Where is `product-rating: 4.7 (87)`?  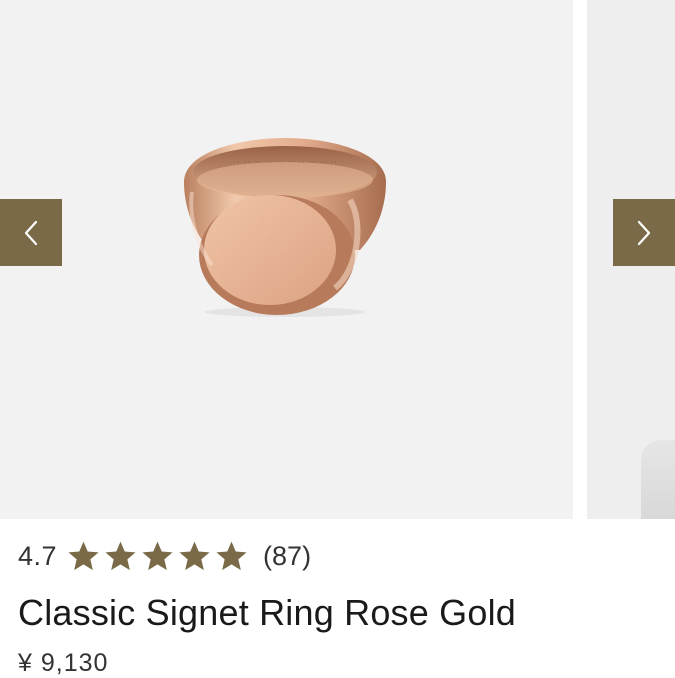
product-rating: 4.7 (87) is located at coordinates (338, 556).